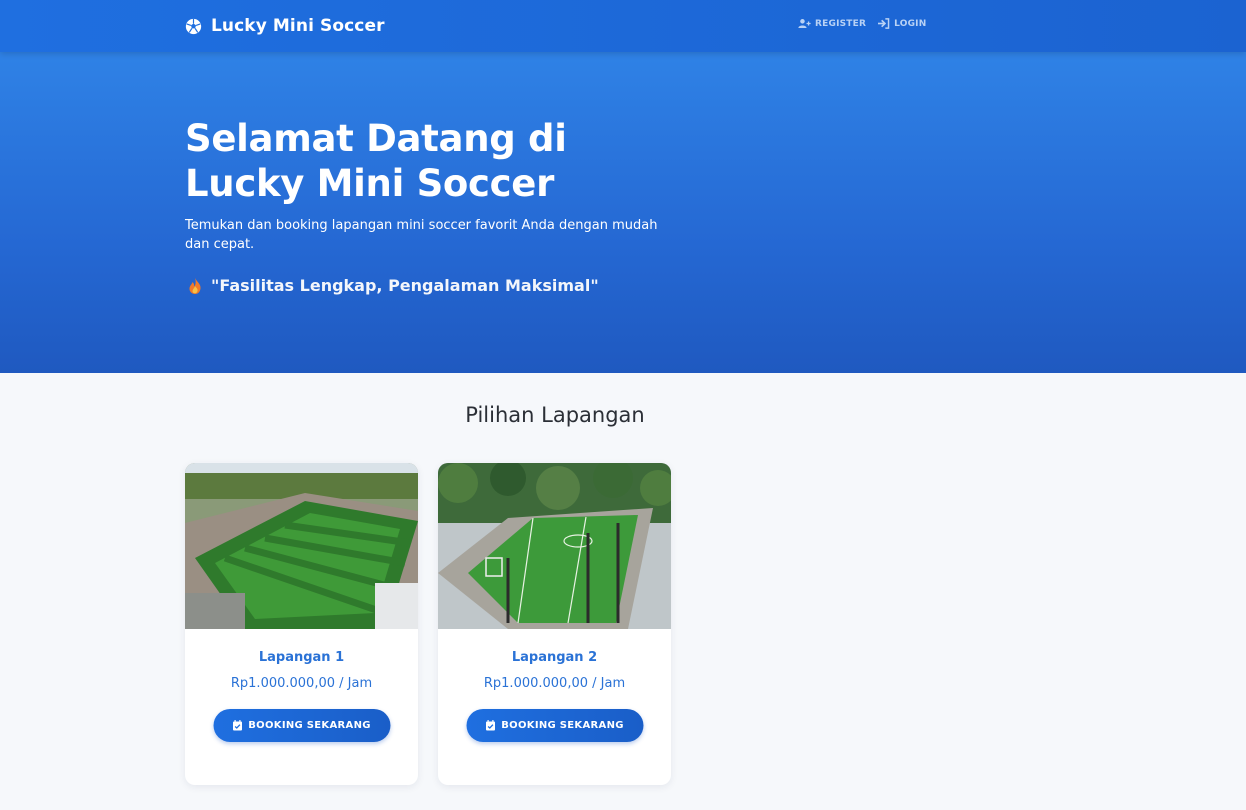 The height and width of the screenshot is (810, 1246). Describe the element at coordinates (405, 285) in the screenshot. I see `tagline-text: "Fasilitas Lengkap, Pengalaman Maksimal"` at that location.